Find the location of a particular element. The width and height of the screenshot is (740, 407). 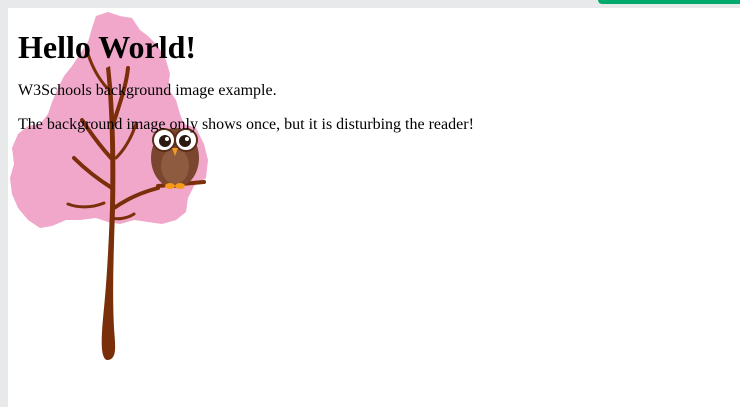

page-heading: Hello World! is located at coordinates (107, 47).